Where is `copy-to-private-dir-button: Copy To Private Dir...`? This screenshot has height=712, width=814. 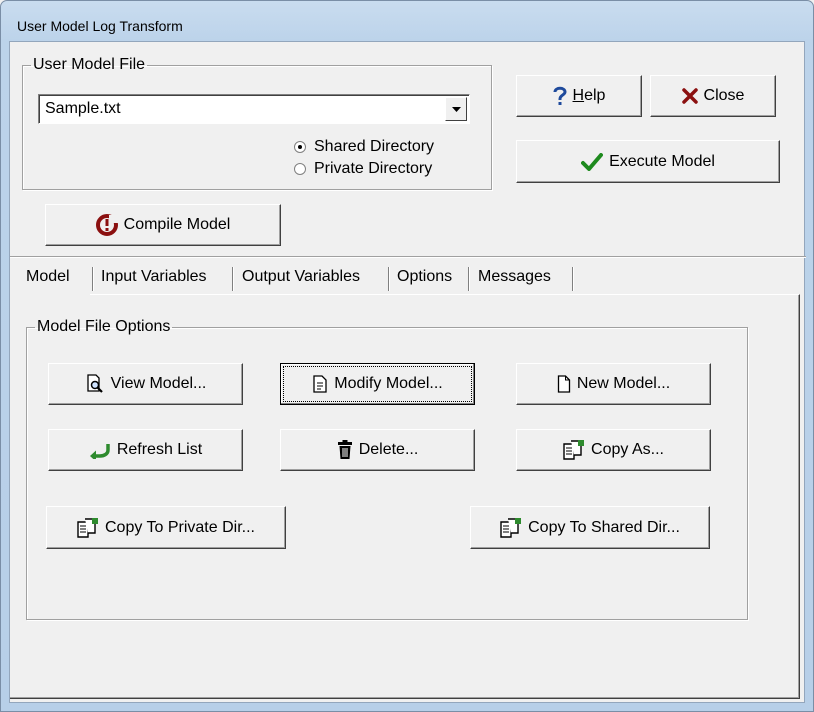 copy-to-private-dir-button: Copy To Private Dir... is located at coordinates (166, 527).